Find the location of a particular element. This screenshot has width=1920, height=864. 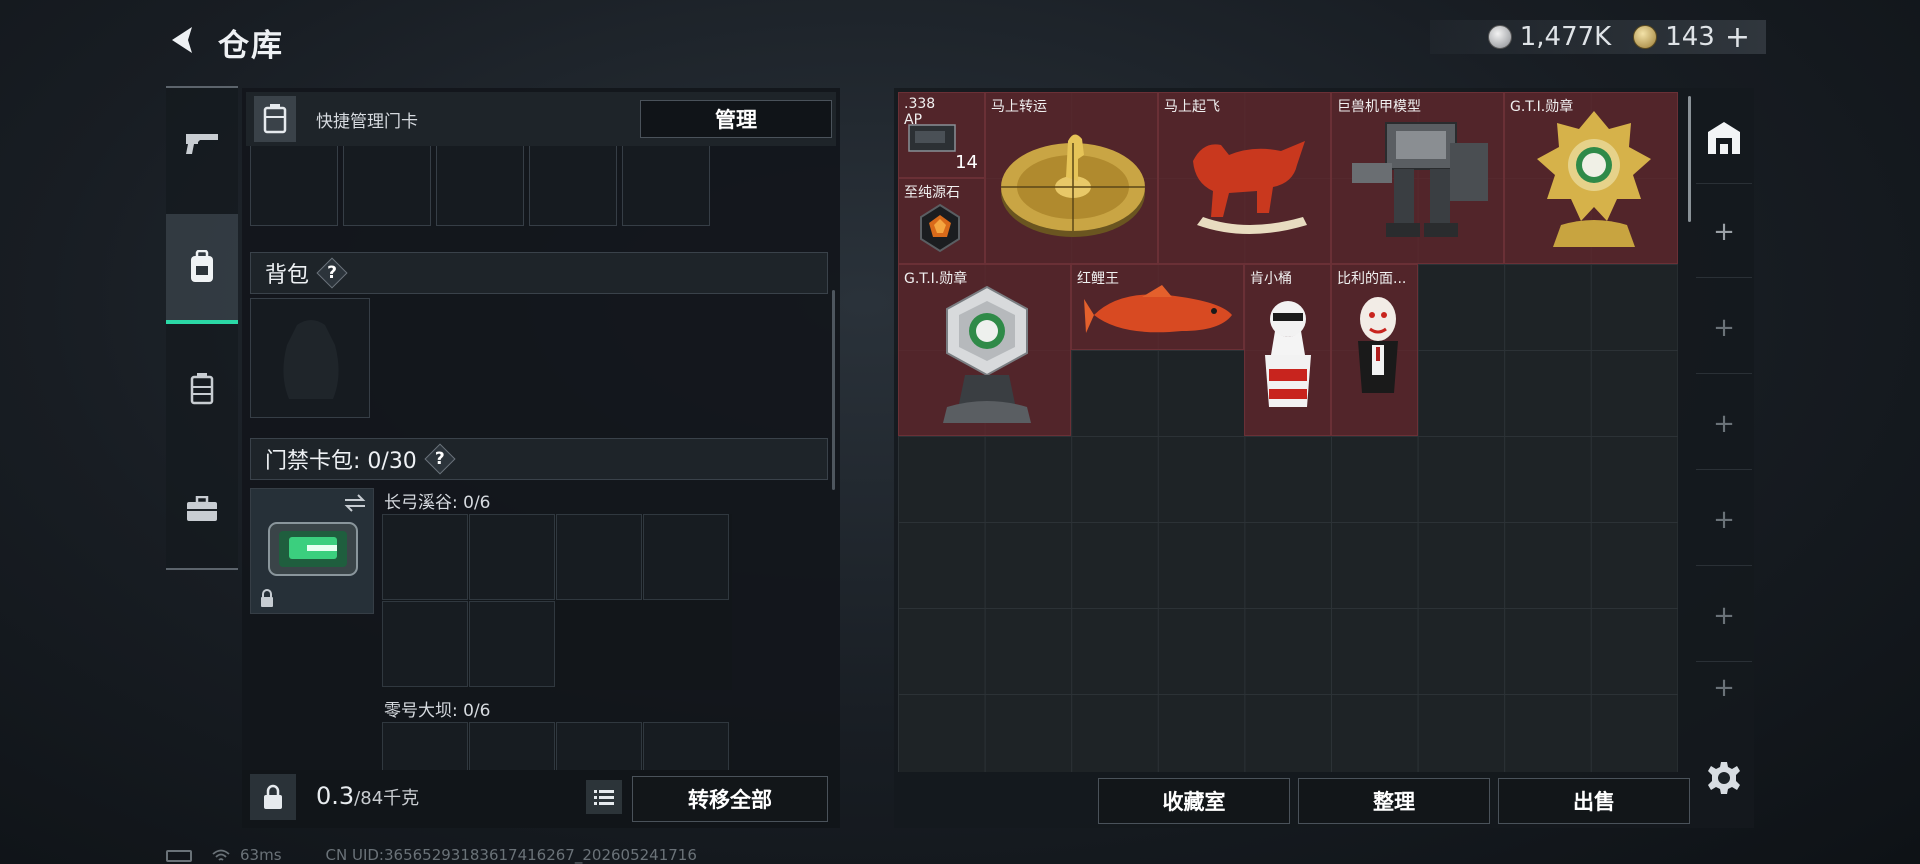

transfer-all-button: 转移全部 is located at coordinates (730, 799).